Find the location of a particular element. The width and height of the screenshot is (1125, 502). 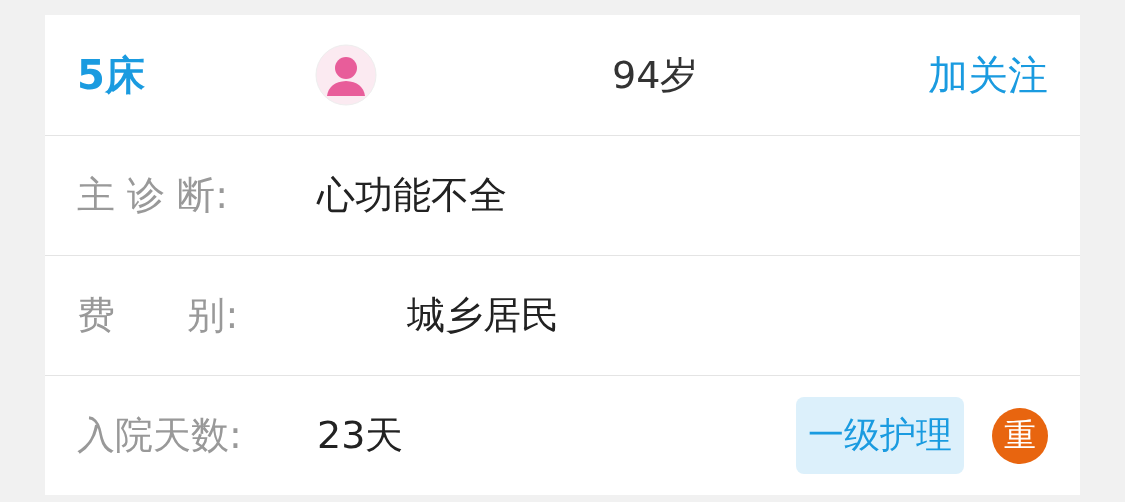

field-value: 城乡居民 is located at coordinates (483, 315).